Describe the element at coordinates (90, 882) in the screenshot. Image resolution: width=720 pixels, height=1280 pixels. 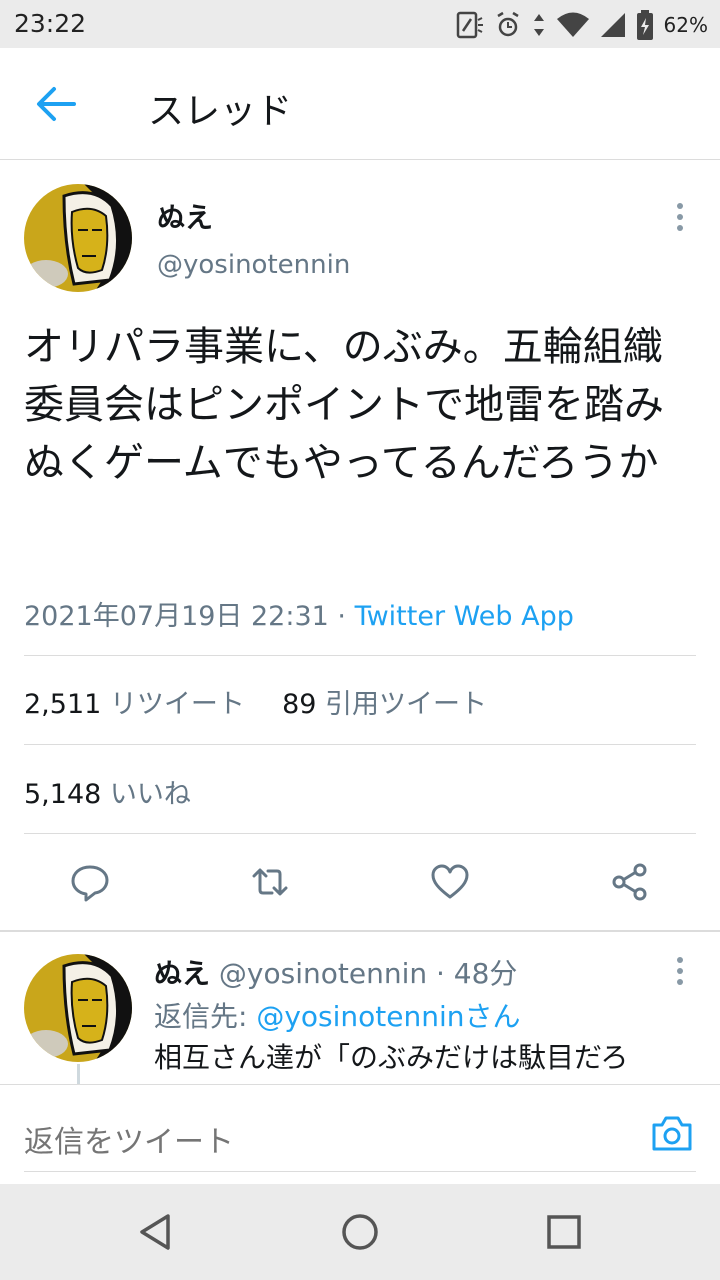
I see `reply-icon` at that location.